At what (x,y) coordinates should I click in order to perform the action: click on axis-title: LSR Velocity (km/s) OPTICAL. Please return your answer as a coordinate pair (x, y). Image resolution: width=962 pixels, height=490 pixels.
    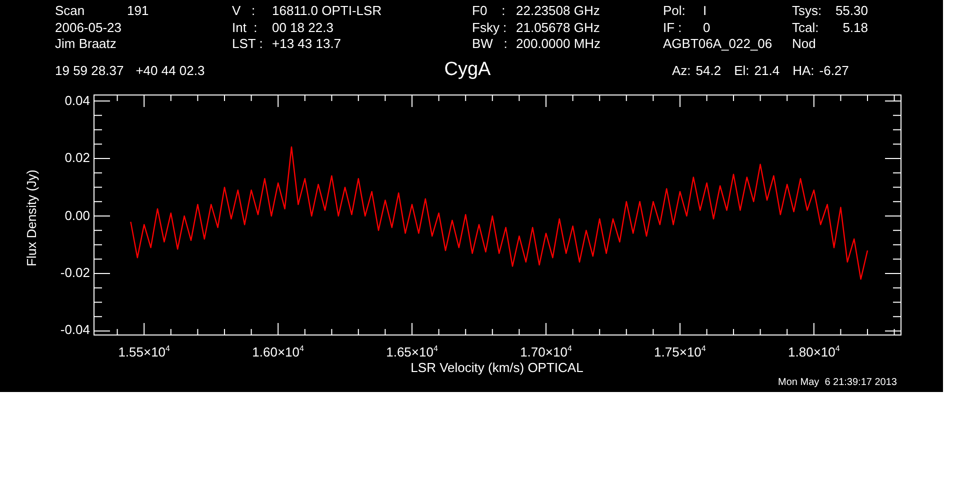
    Looking at the image, I should click on (497, 368).